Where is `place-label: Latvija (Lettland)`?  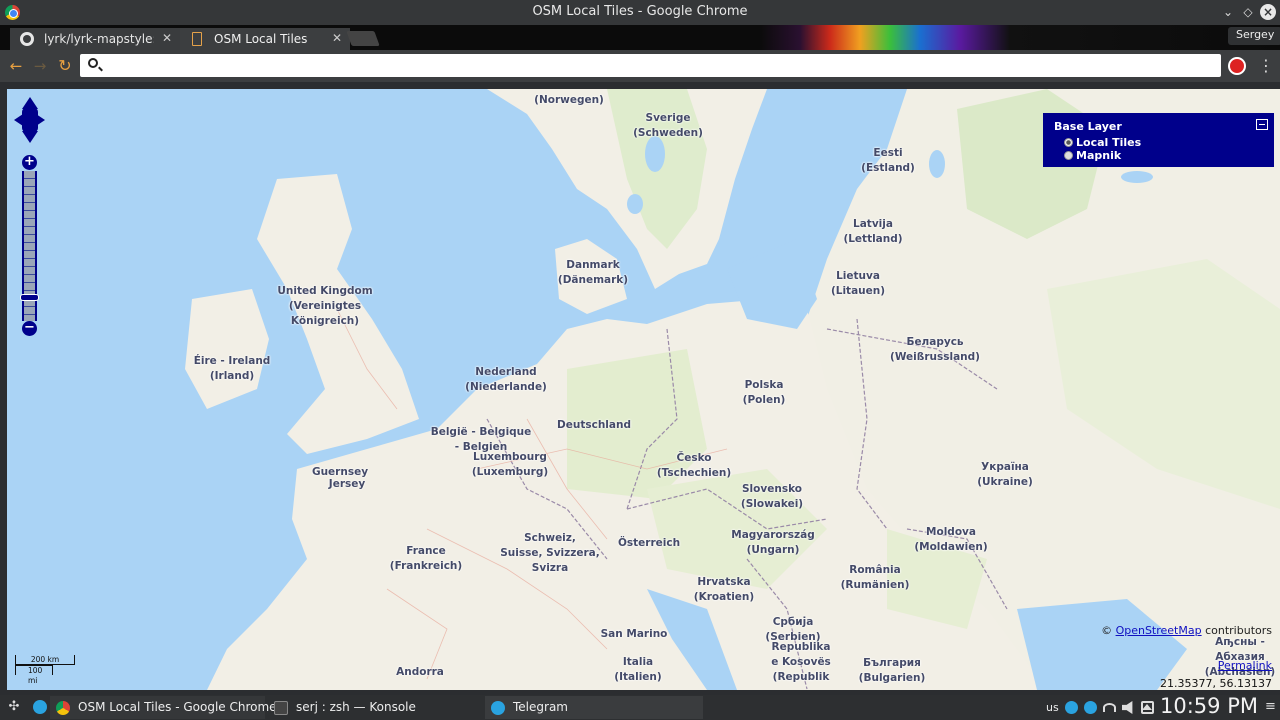
place-label: Latvija (Lettland) is located at coordinates (873, 231).